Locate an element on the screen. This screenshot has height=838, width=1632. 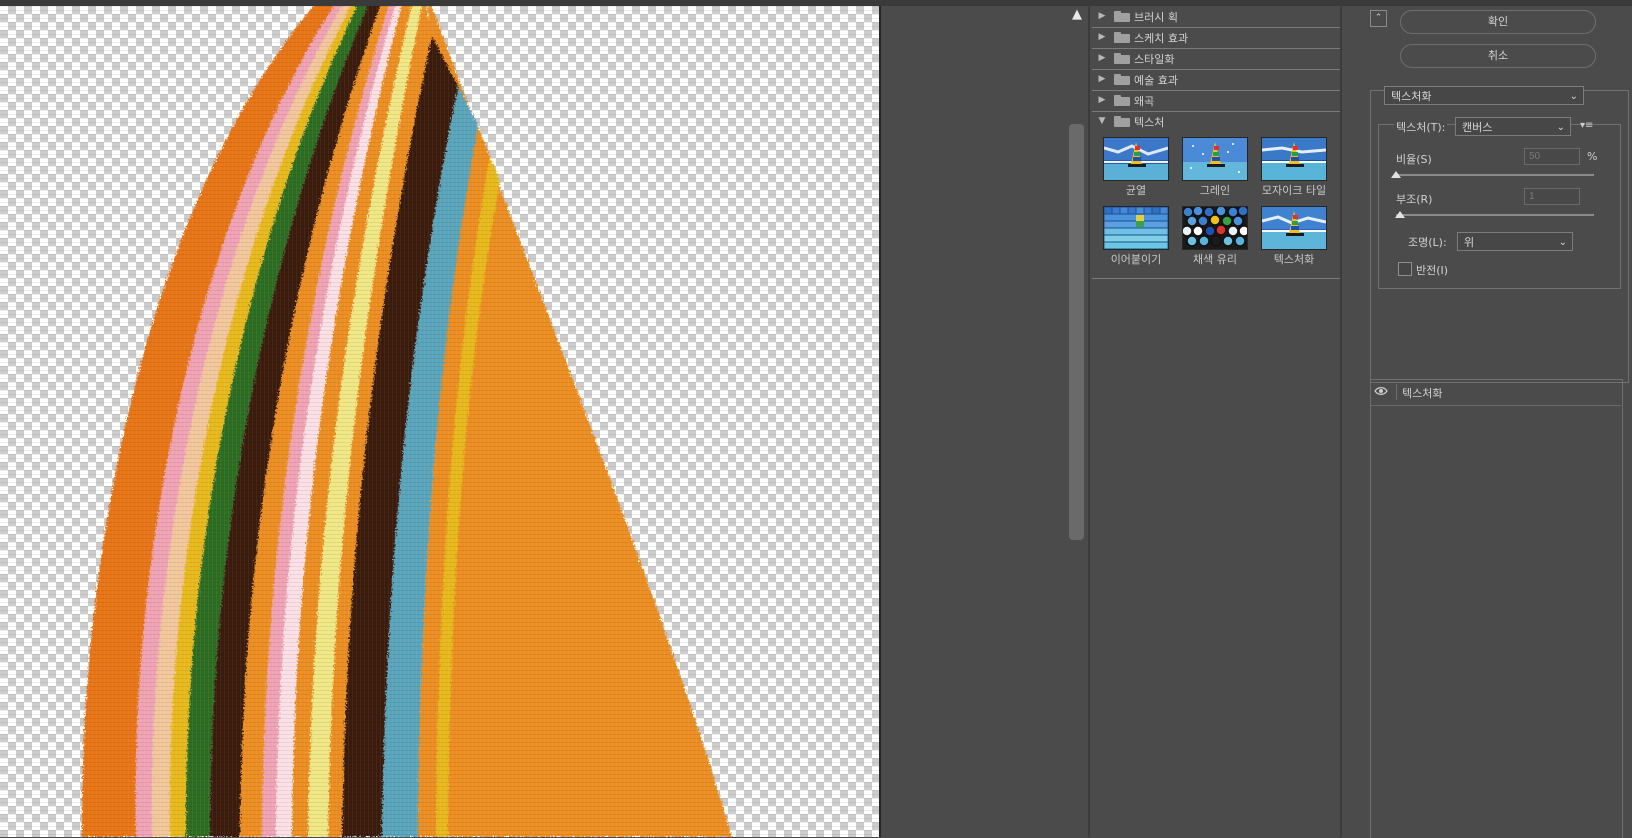
preview-pasteboard is located at coordinates (975, 421).